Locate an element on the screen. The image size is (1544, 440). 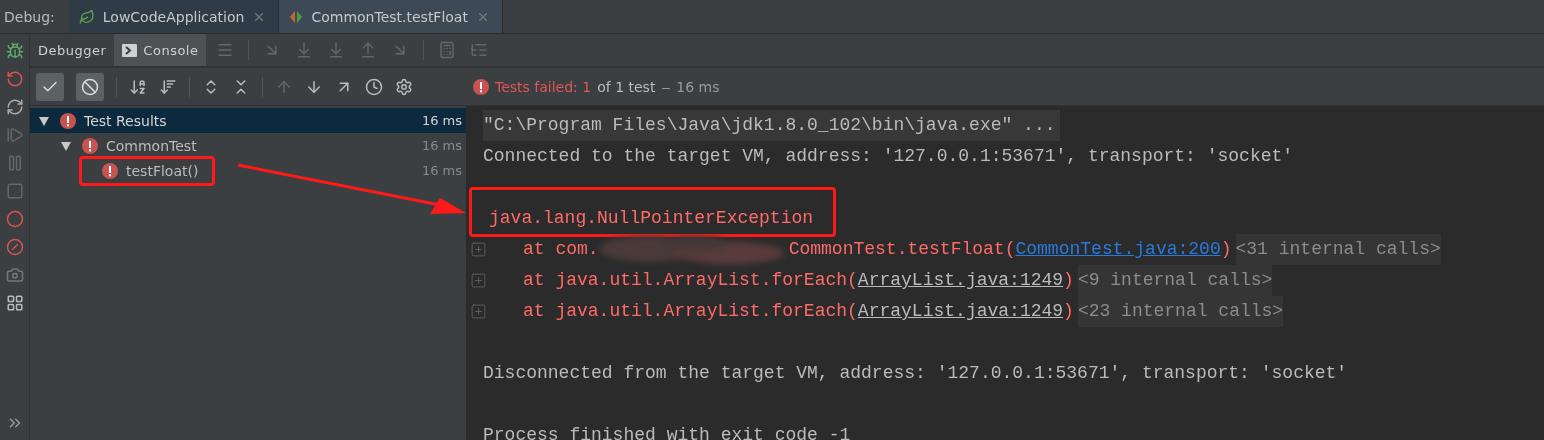
settings-icon is located at coordinates (404, 86).